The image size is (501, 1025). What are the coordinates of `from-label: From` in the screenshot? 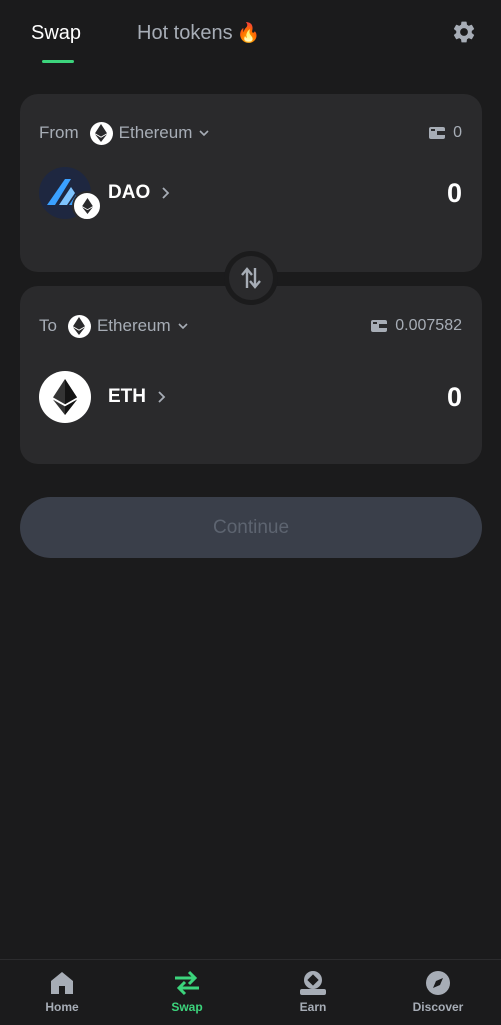 It's located at (59, 132).